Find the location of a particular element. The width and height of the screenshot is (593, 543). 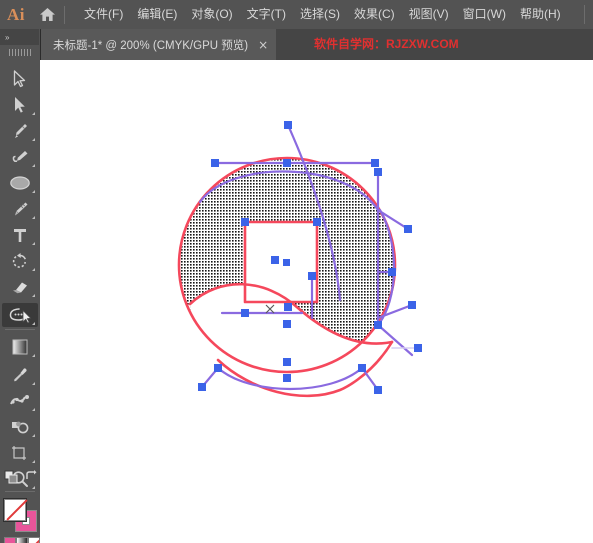

app-logo: Ai is located at coordinates (16, 14).